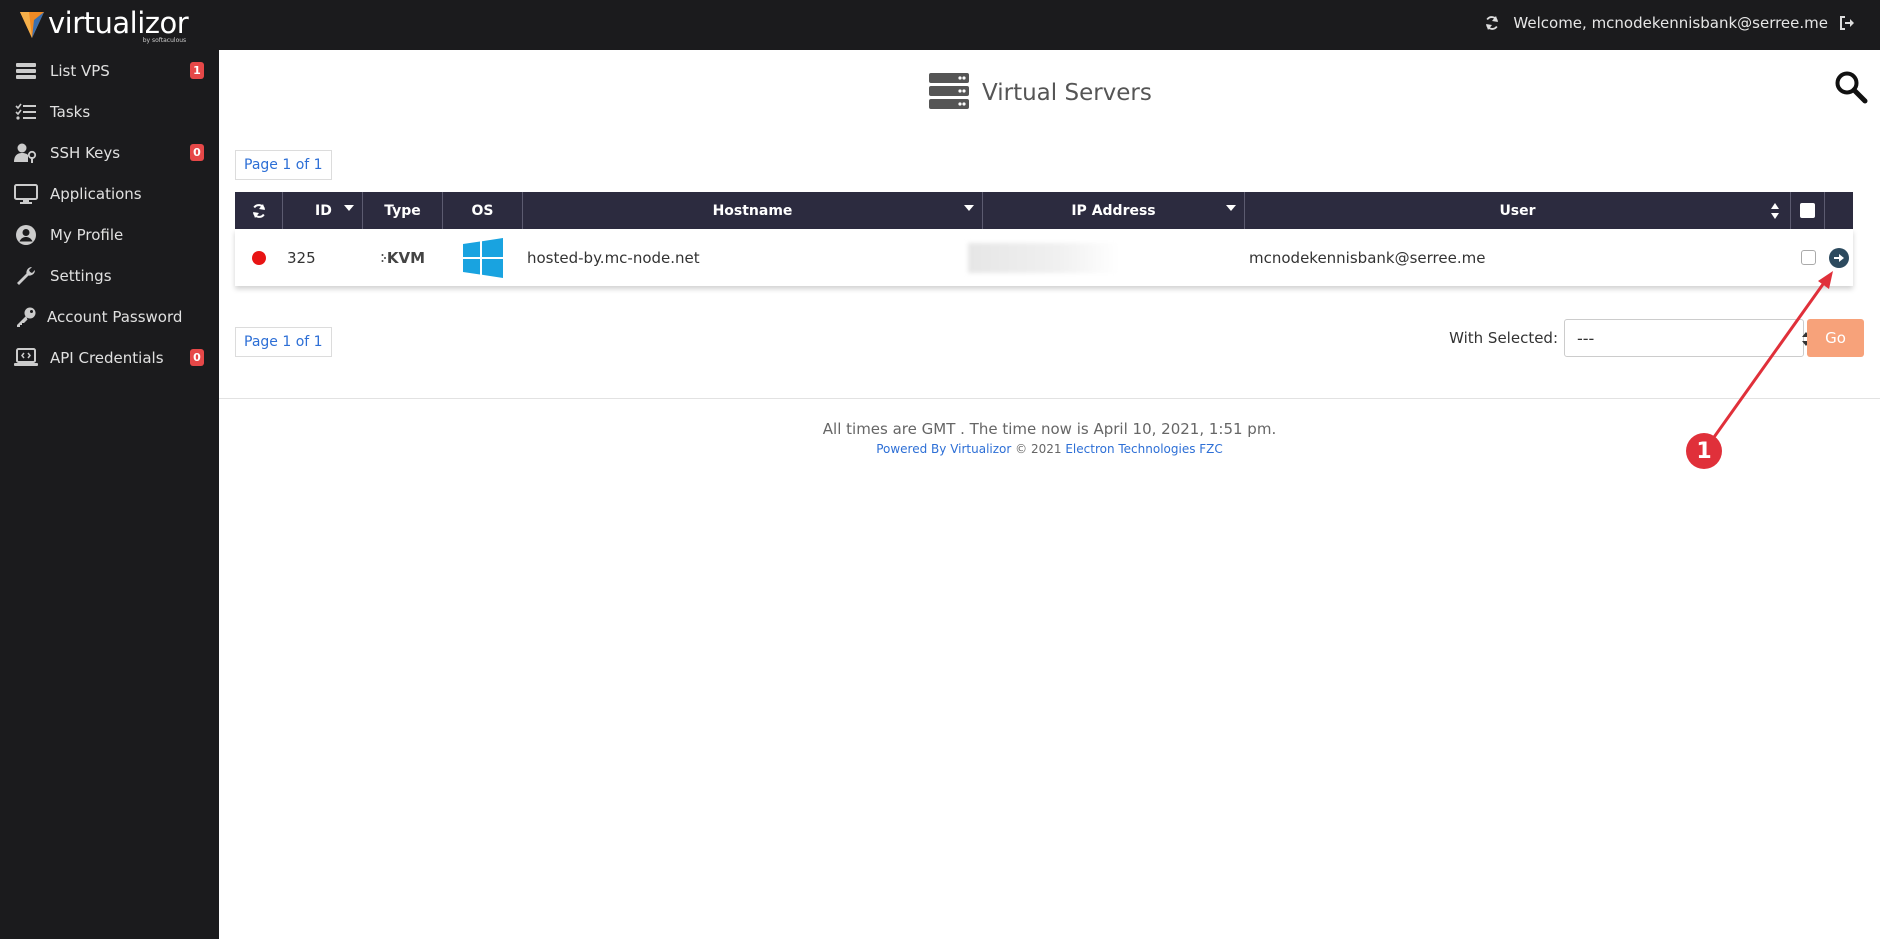 The height and width of the screenshot is (939, 1880). What do you see at coordinates (26, 71) in the screenshot?
I see `server-list-icon` at bounding box center [26, 71].